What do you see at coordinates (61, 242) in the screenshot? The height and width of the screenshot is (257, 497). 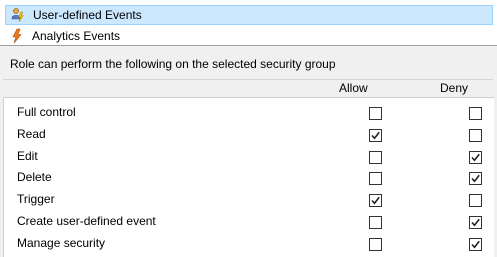 I see `permission-label: Manage security` at bounding box center [61, 242].